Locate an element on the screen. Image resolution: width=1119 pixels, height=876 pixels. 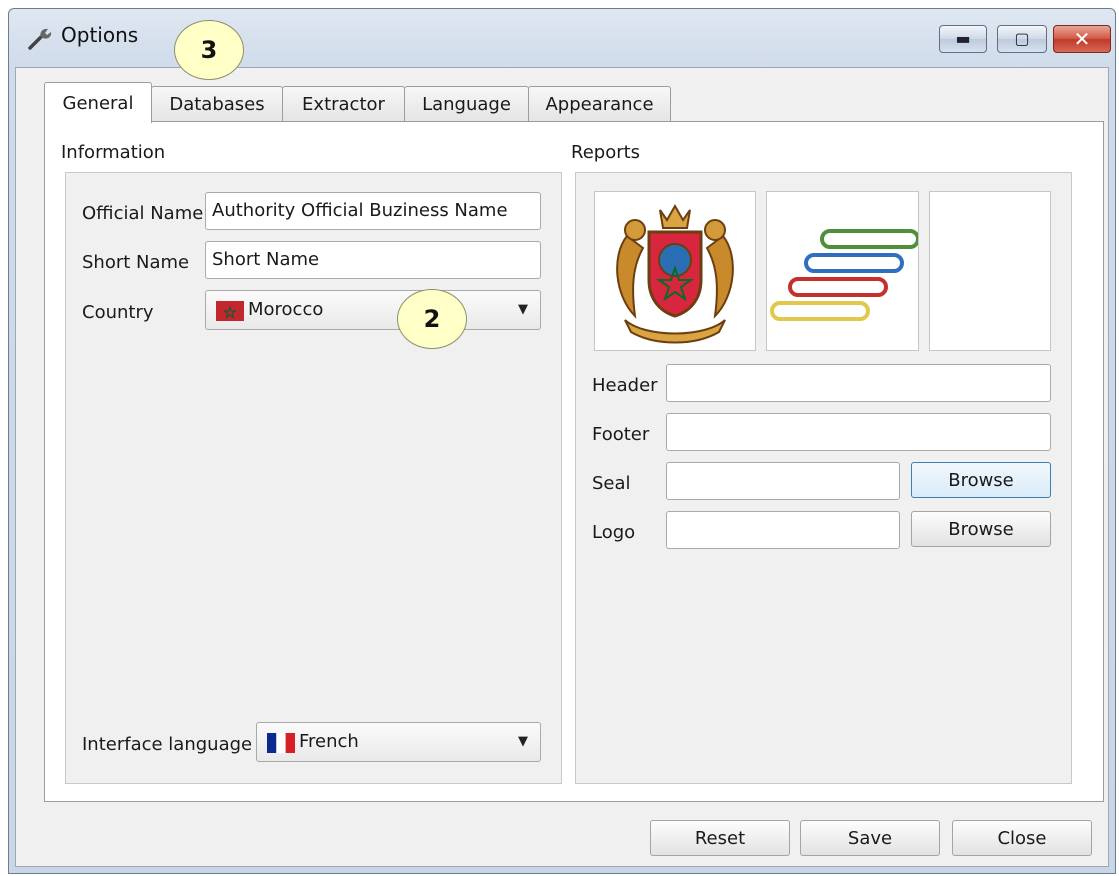
logo-path-field is located at coordinates (783, 530).